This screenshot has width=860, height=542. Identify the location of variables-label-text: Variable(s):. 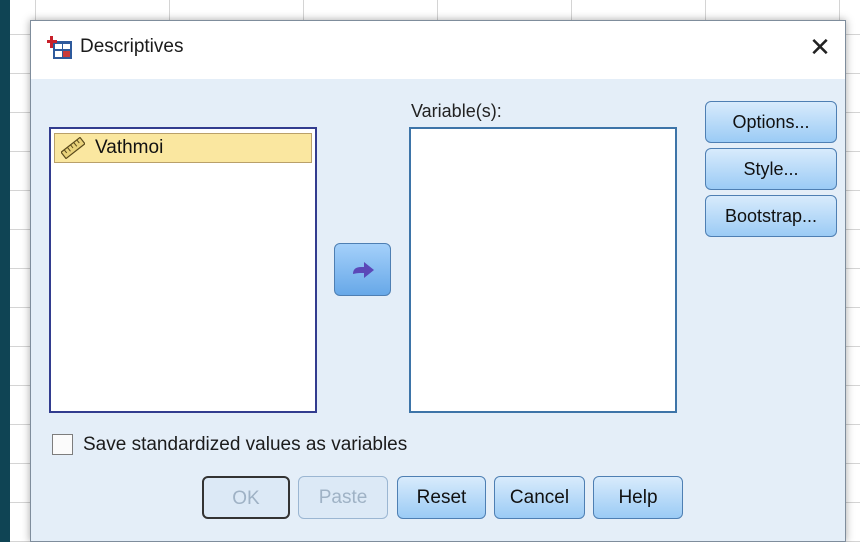
(456, 111).